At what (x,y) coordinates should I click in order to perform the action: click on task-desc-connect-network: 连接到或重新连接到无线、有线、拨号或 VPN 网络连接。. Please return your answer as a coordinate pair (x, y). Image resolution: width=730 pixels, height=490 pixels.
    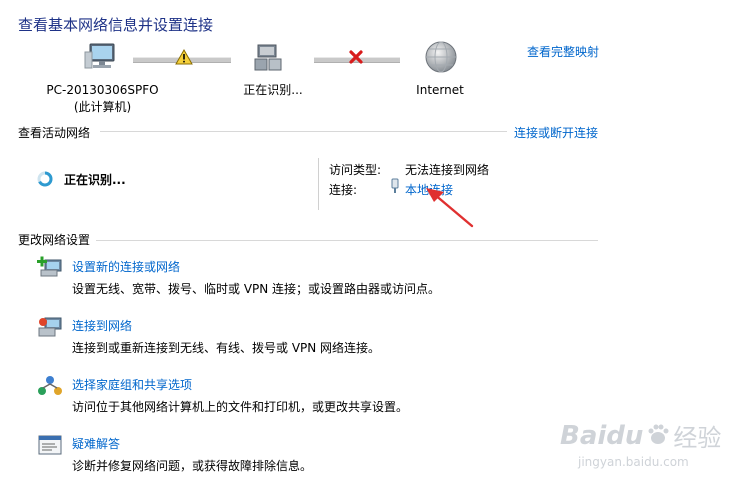
    Looking at the image, I should click on (226, 348).